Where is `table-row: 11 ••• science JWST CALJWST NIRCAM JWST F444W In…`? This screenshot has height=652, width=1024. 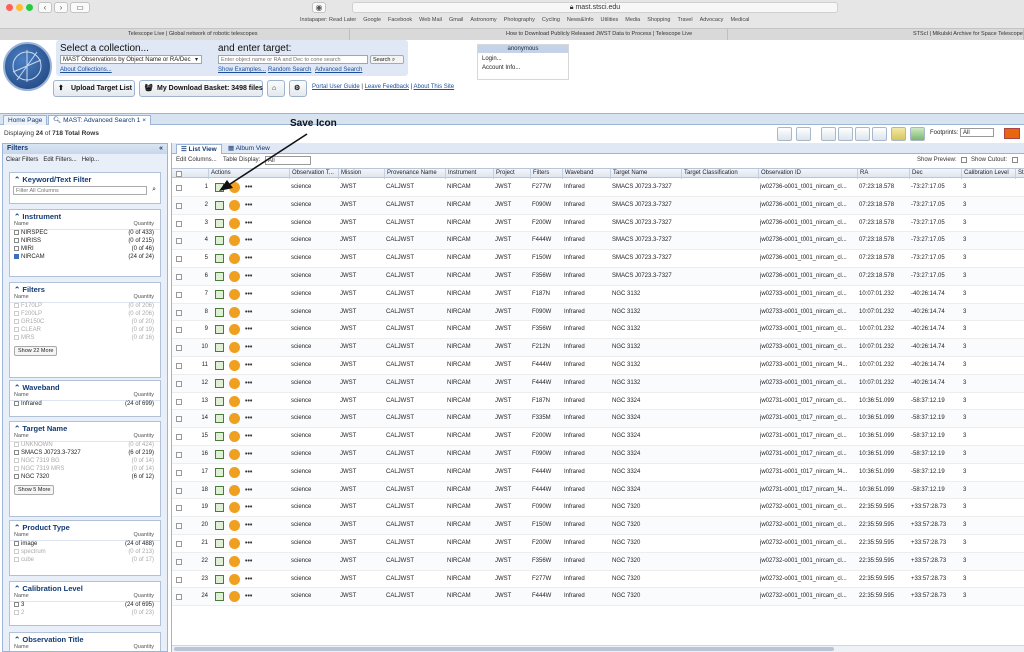
table-row: 11 ••• science JWST CALJWST NIRCAM JWST F444W In… is located at coordinates (598, 366).